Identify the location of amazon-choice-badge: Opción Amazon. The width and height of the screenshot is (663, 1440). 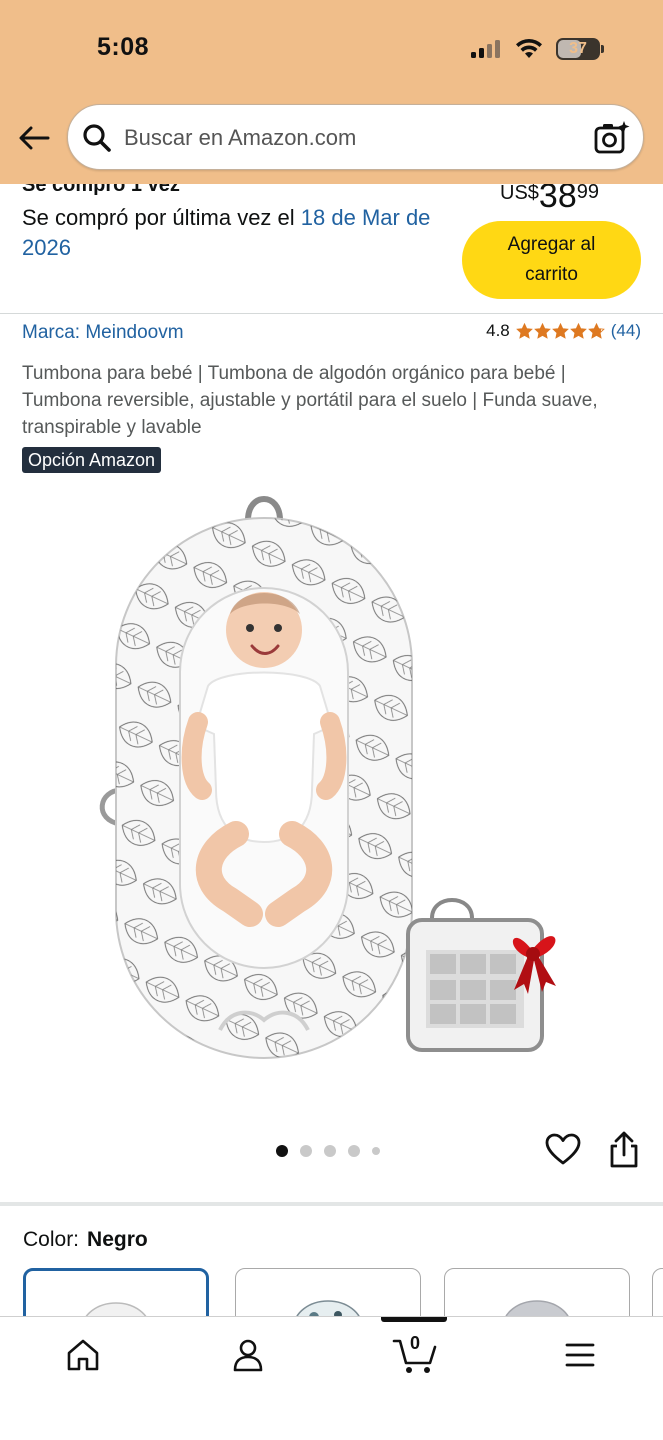
(92, 460).